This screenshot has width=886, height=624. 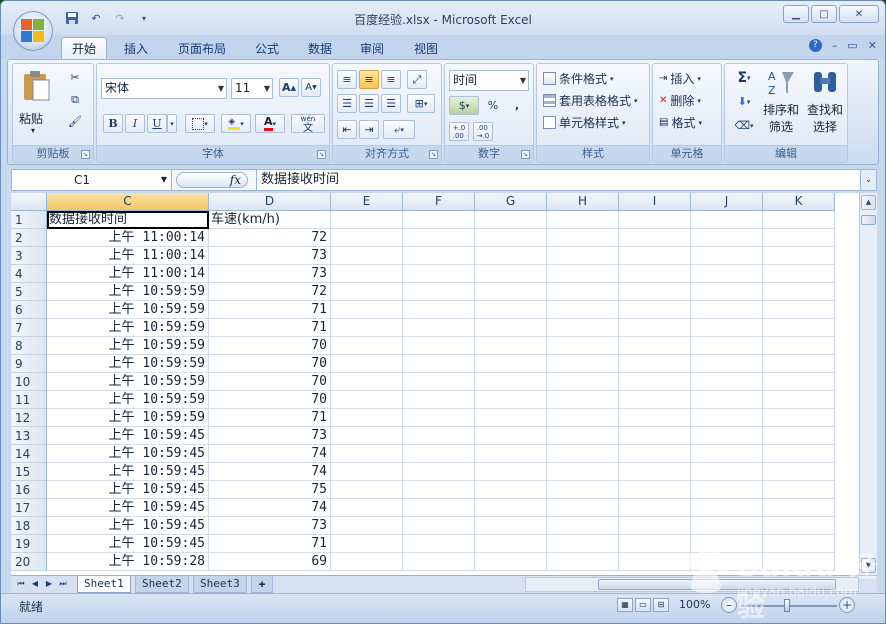 What do you see at coordinates (29, 256) in the screenshot?
I see `row-header: 3` at bounding box center [29, 256].